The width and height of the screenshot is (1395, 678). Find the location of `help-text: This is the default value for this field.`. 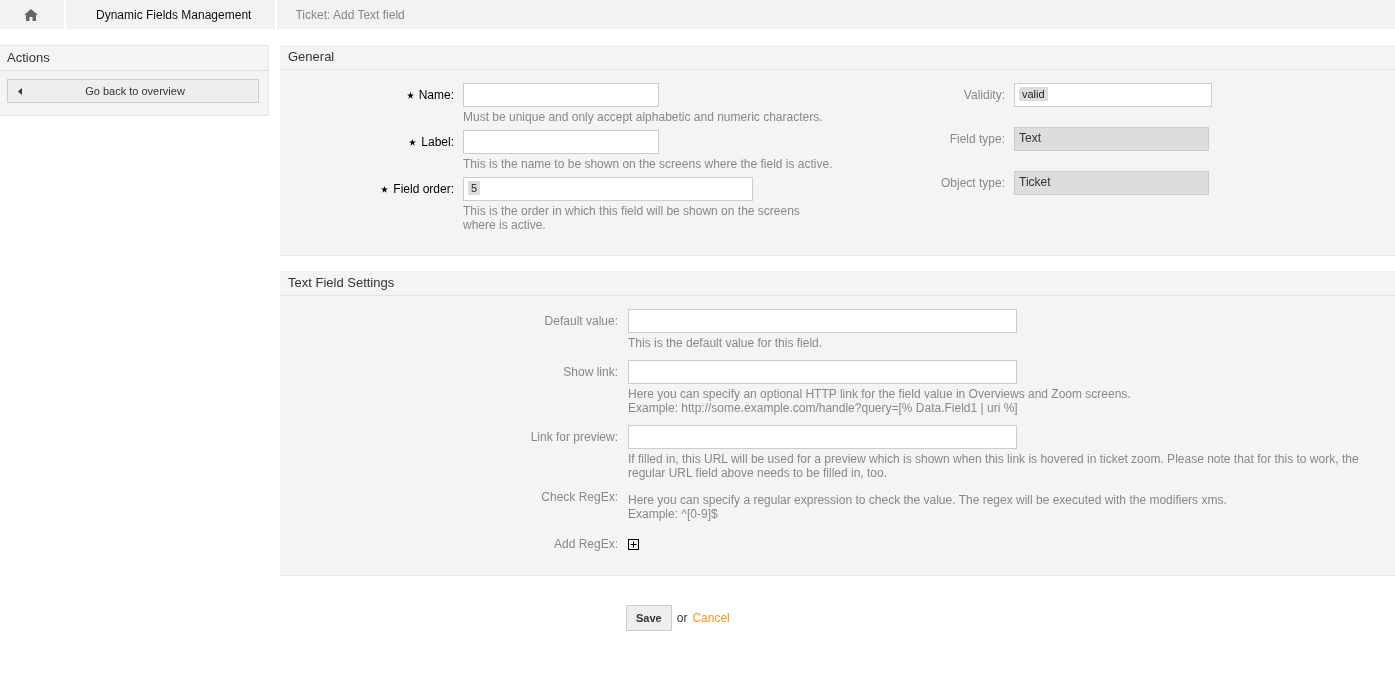

help-text: This is the default value for this field. is located at coordinates (725, 343).